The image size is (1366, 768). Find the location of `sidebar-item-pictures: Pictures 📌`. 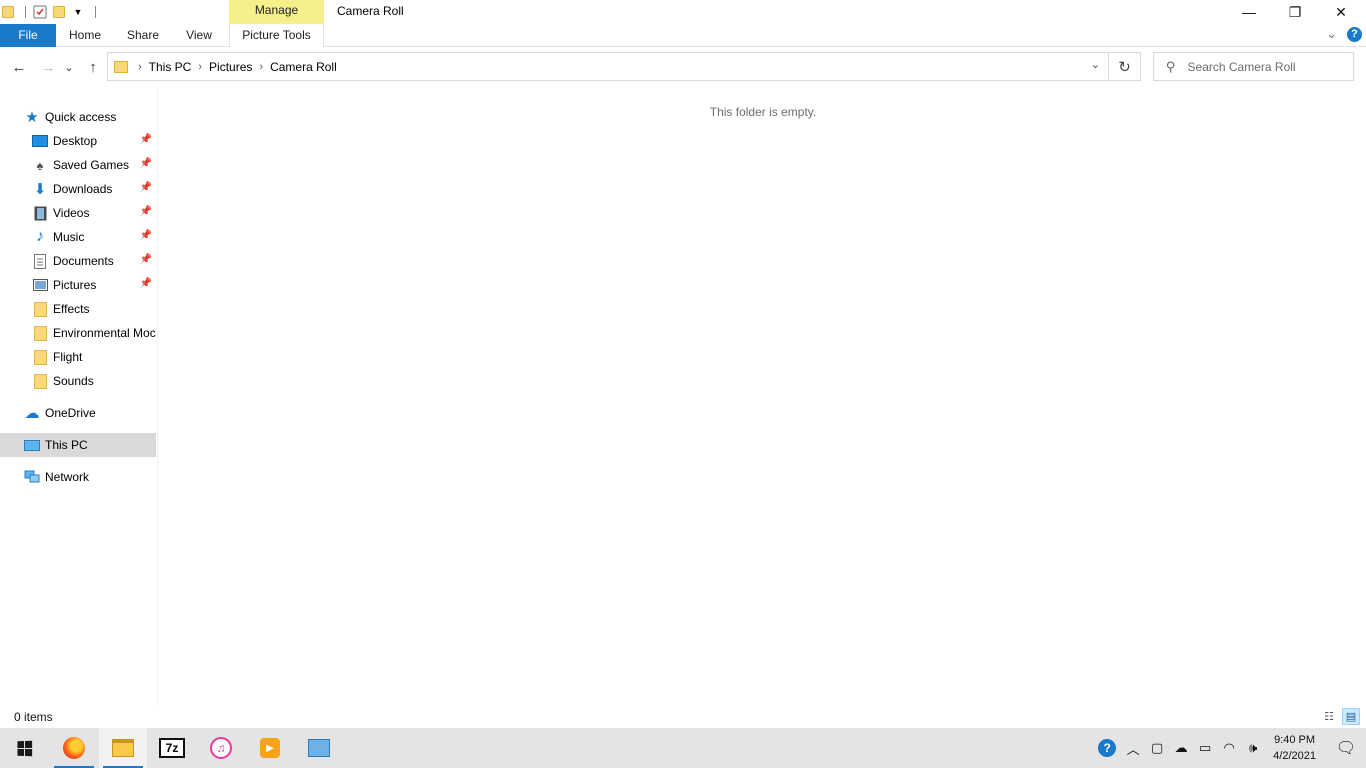

sidebar-item-pictures: Pictures 📌 is located at coordinates (78, 285).